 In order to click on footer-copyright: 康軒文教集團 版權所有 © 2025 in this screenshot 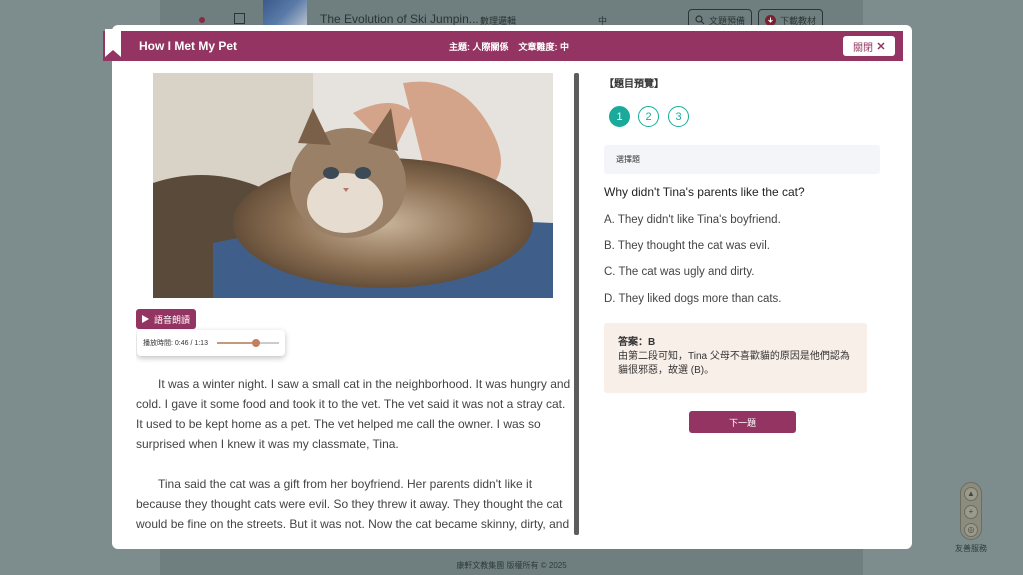, I will do `click(511, 565)`.